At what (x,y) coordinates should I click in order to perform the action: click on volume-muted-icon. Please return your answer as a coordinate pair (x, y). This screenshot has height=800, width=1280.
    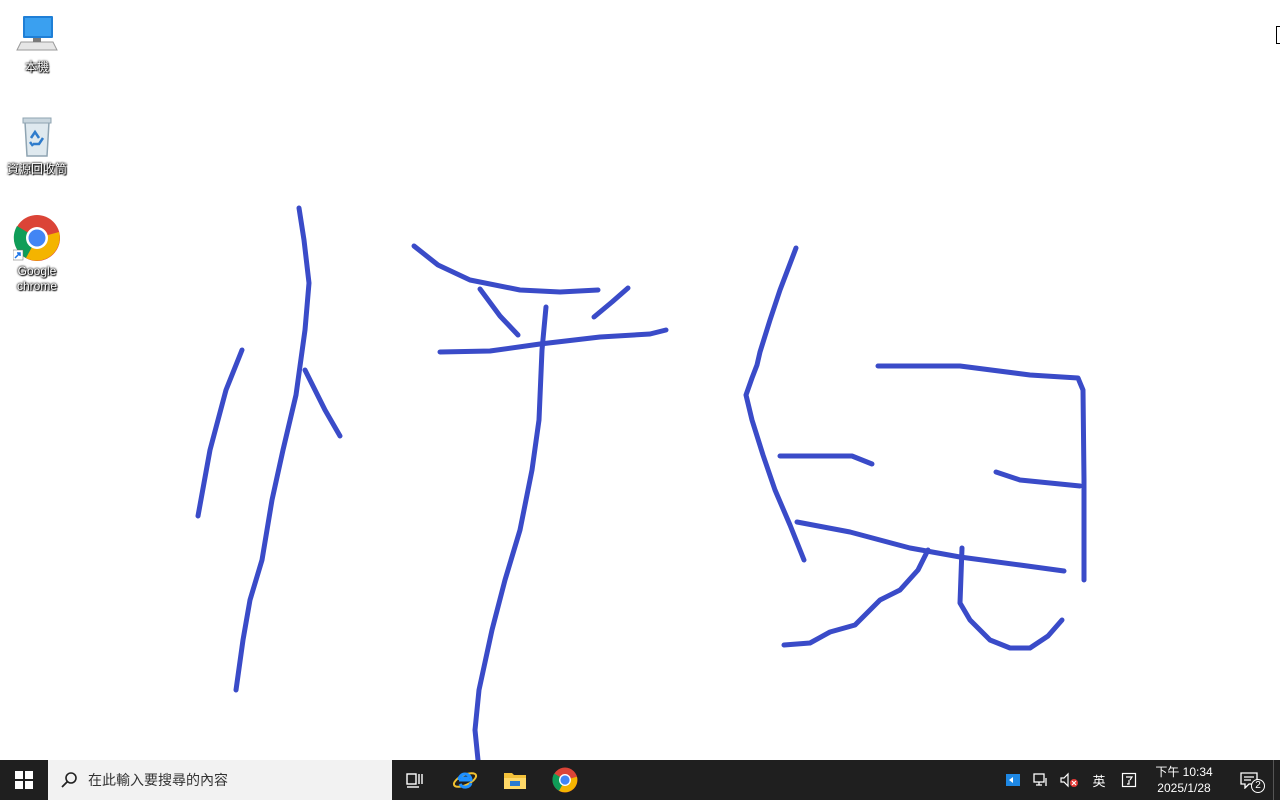
    Looking at the image, I should click on (1069, 780).